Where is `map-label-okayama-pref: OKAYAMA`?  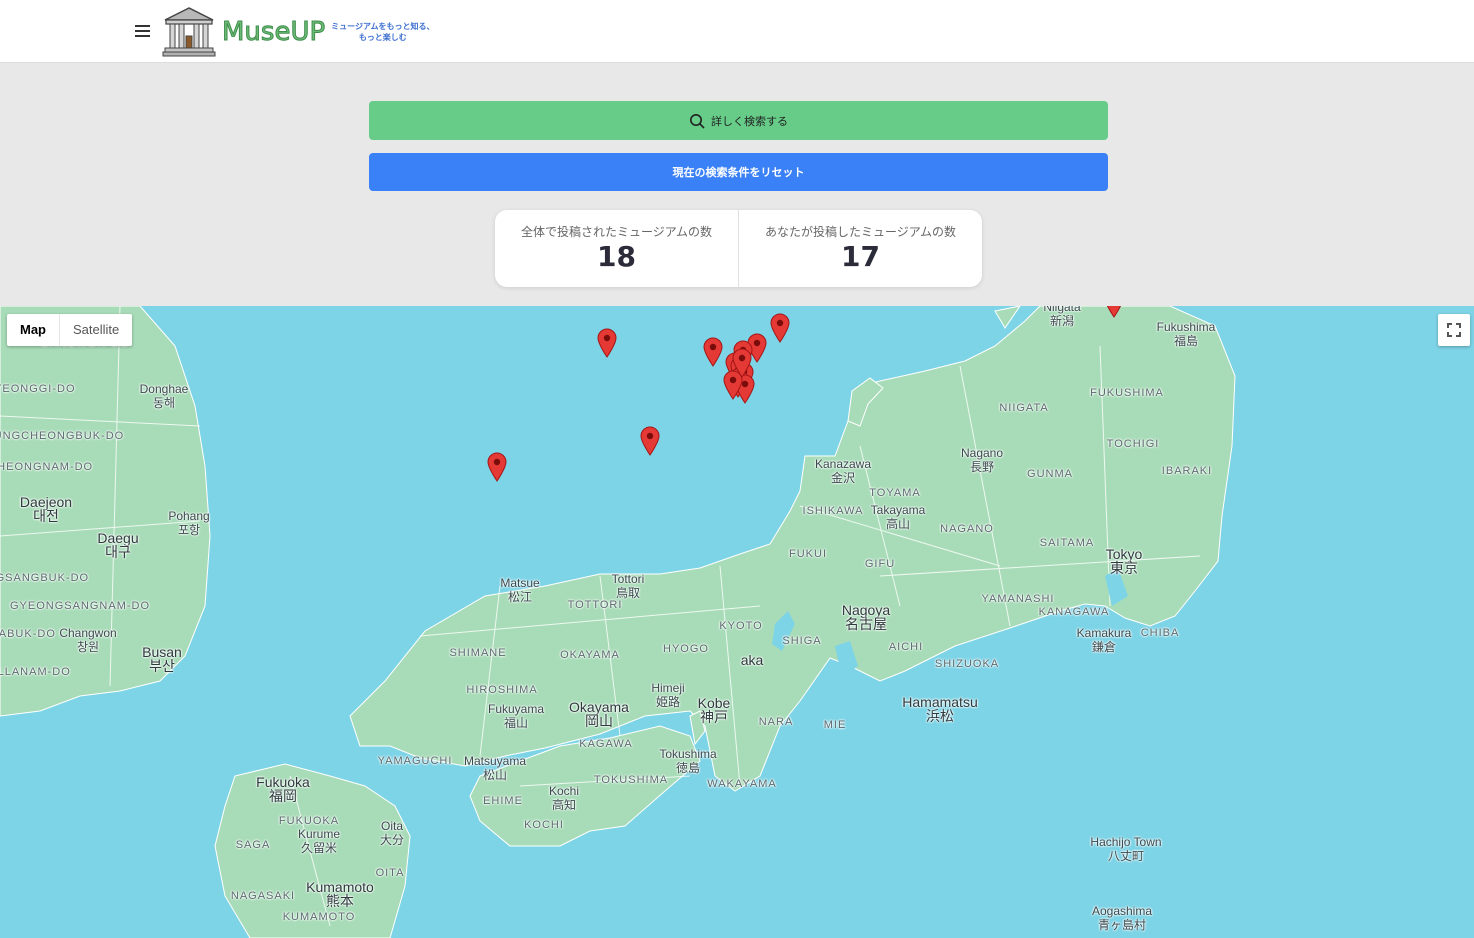 map-label-okayama-pref: OKAYAMA is located at coordinates (590, 655).